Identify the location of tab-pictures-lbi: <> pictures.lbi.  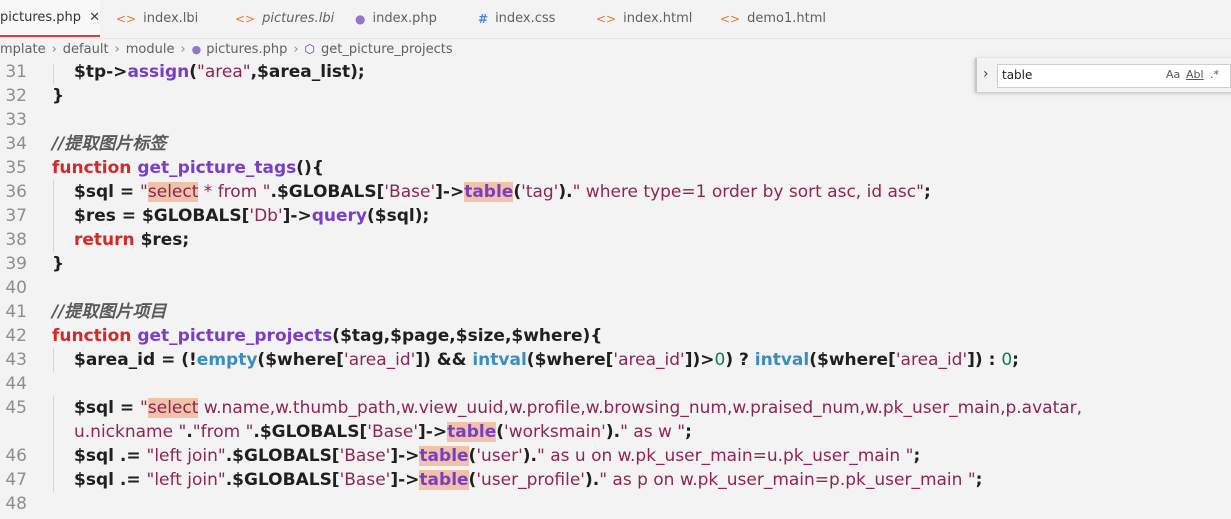
(284, 18).